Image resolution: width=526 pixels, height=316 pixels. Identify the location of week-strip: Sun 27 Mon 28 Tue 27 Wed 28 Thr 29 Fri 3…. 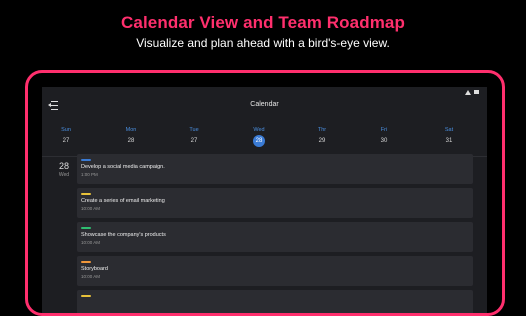
(264, 140).